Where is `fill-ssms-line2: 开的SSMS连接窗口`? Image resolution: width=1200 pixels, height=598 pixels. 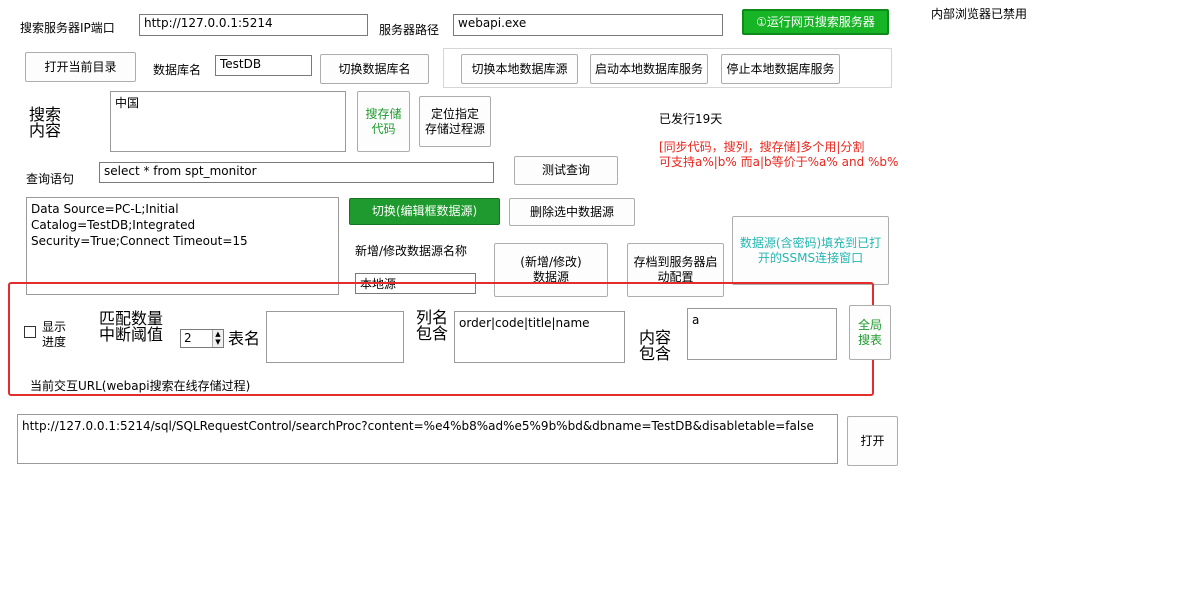 fill-ssms-line2: 开的SSMS连接窗口 is located at coordinates (810, 257).